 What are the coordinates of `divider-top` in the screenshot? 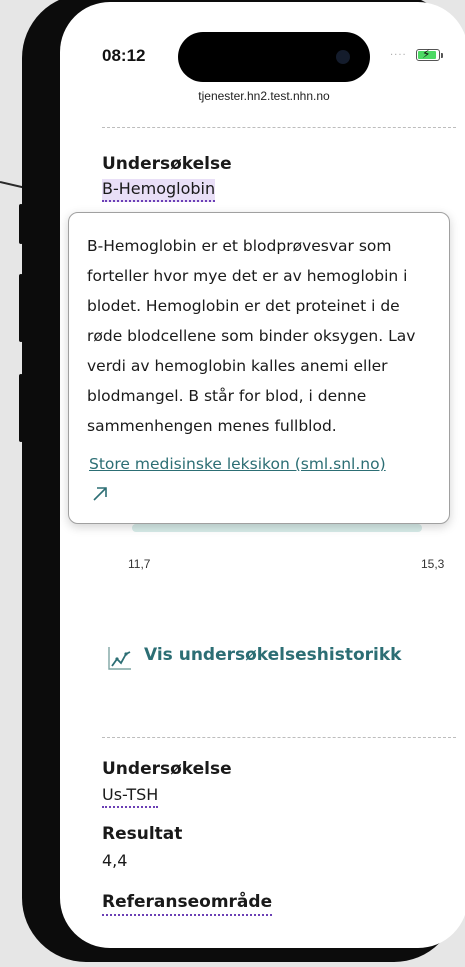 It's located at (279, 127).